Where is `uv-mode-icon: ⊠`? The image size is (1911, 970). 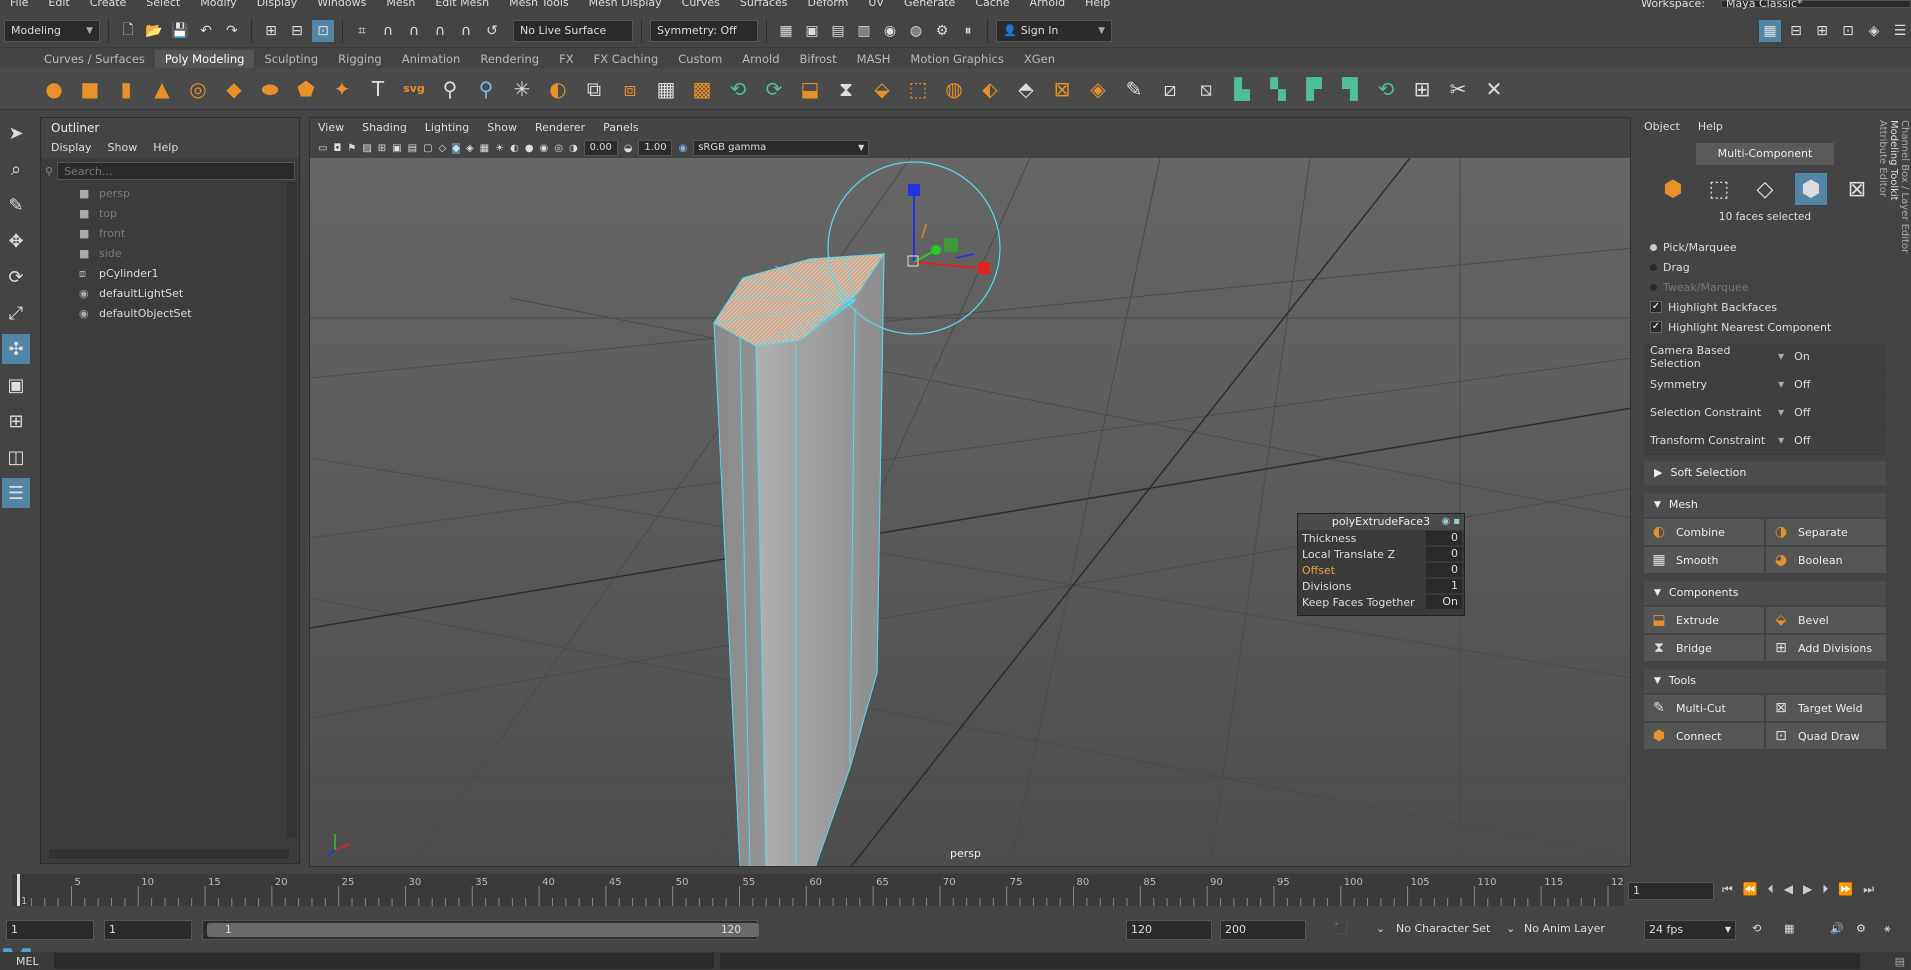
uv-mode-icon: ⊠ is located at coordinates (1857, 189).